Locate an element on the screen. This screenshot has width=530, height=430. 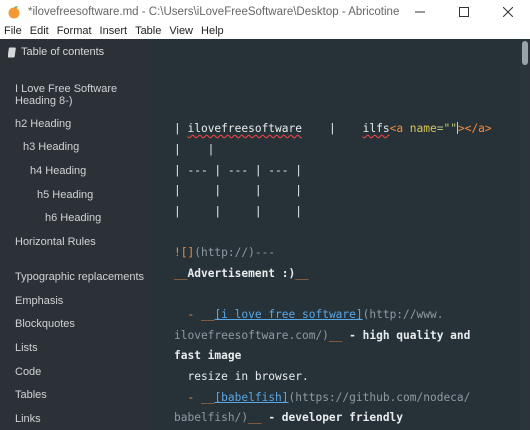
editor-line-table-row-2: | | | | is located at coordinates (238, 211).